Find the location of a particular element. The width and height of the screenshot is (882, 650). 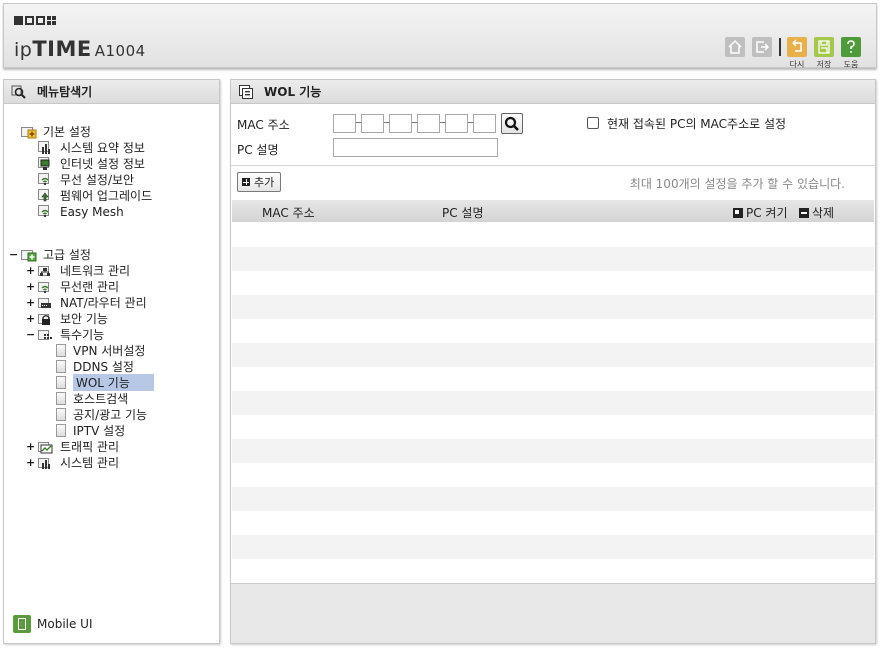

iptime-logo: ipTIME A1004 is located at coordinates (80, 49).